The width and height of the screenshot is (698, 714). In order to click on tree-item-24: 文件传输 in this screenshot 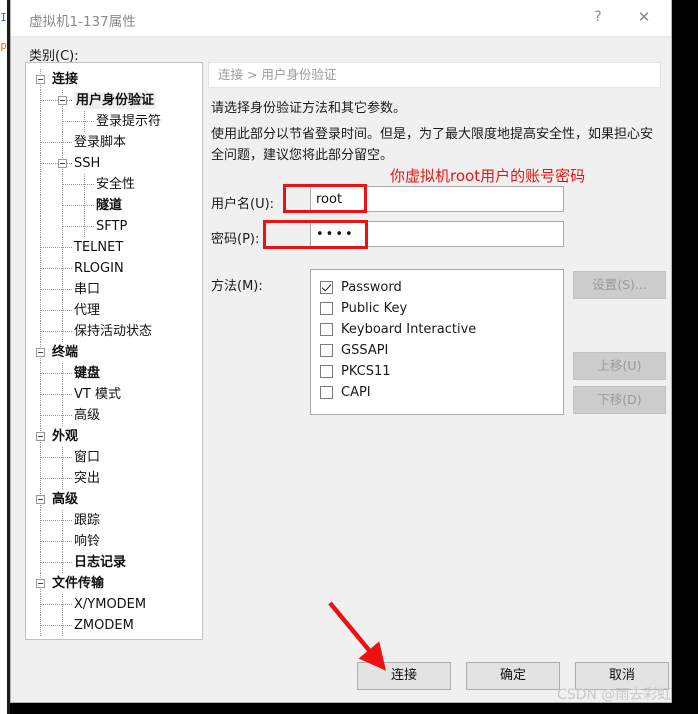, I will do `click(114, 583)`.